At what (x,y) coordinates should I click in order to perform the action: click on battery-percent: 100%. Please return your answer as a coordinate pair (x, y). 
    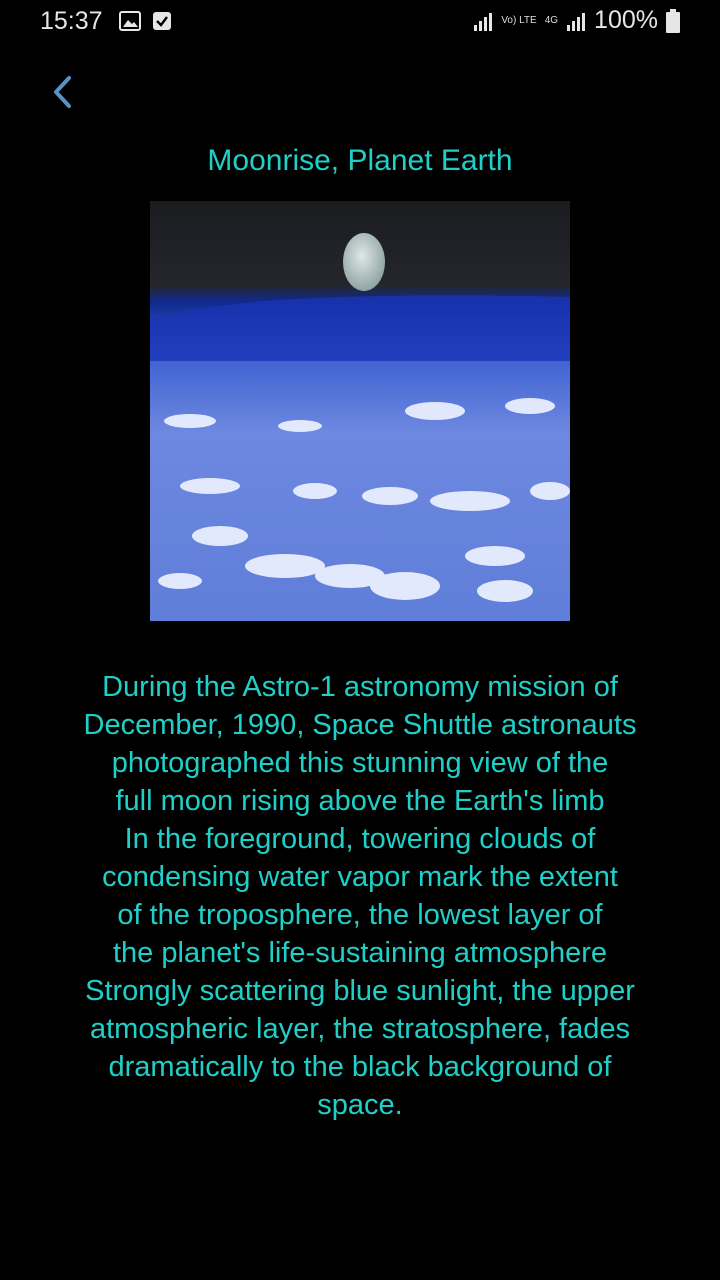
    Looking at the image, I should click on (626, 20).